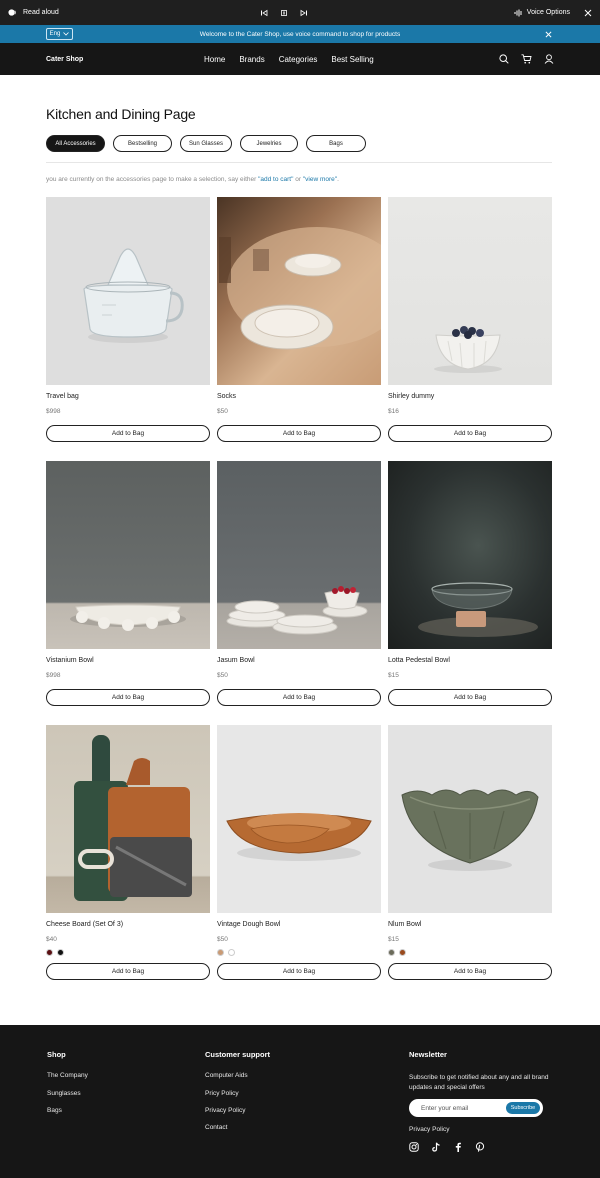  I want to click on cart-icon, so click(526, 59).